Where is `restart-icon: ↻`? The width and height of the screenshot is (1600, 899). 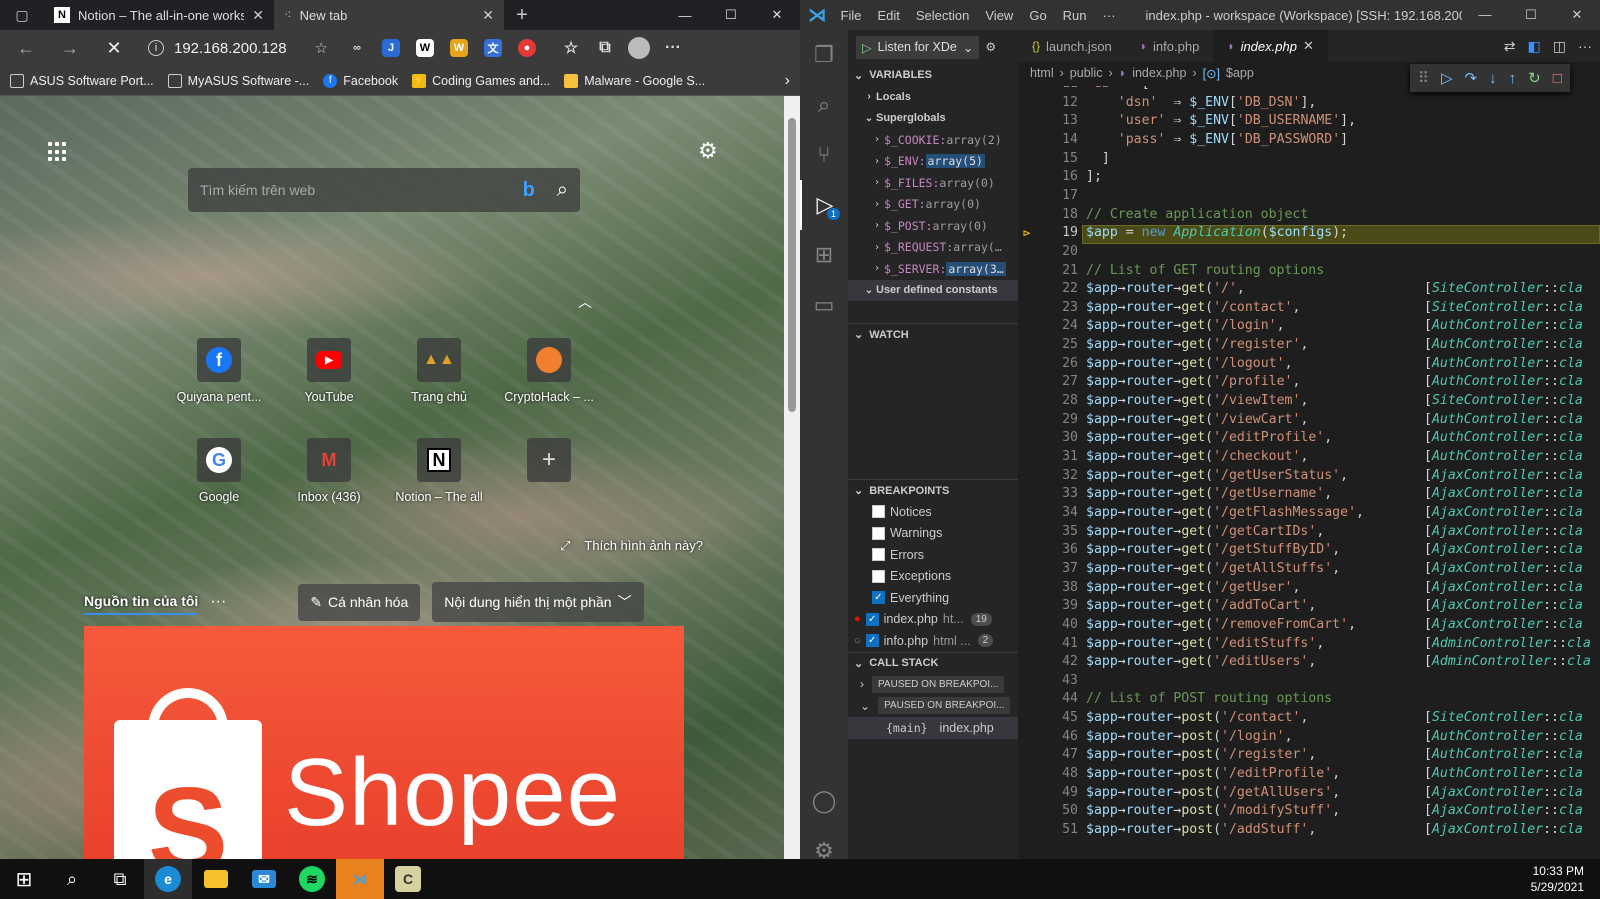
restart-icon: ↻ is located at coordinates (1534, 78).